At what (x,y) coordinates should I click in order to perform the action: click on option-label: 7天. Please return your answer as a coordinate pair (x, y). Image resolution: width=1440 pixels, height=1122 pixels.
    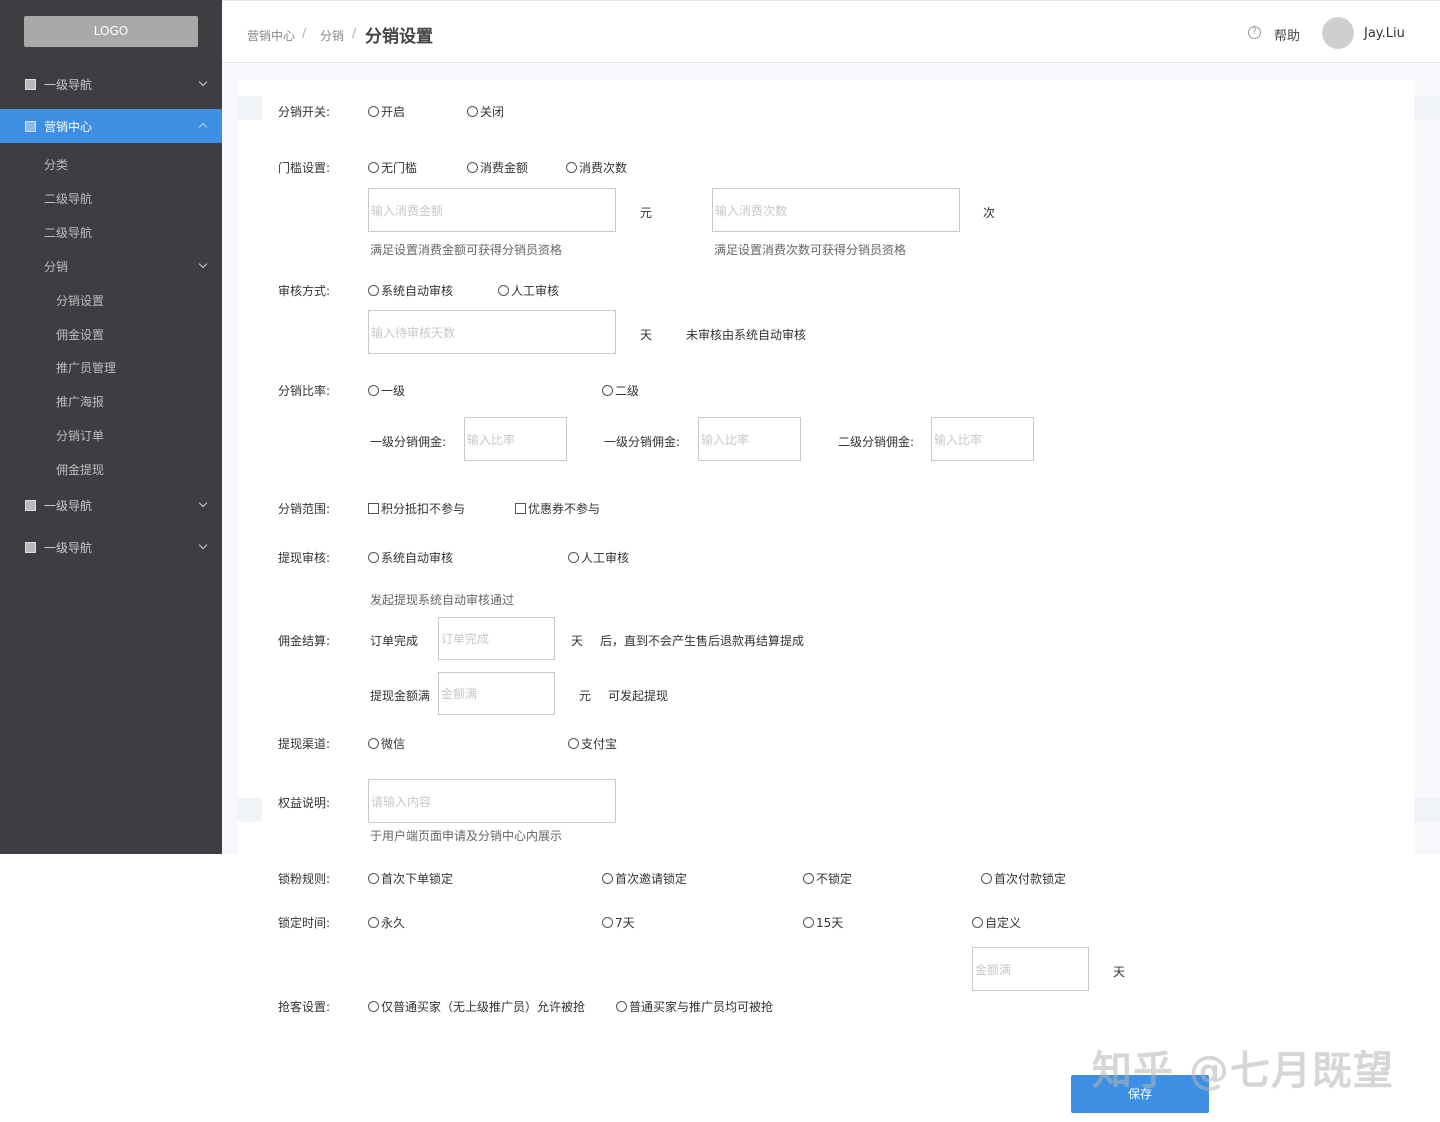
    Looking at the image, I should click on (625, 923).